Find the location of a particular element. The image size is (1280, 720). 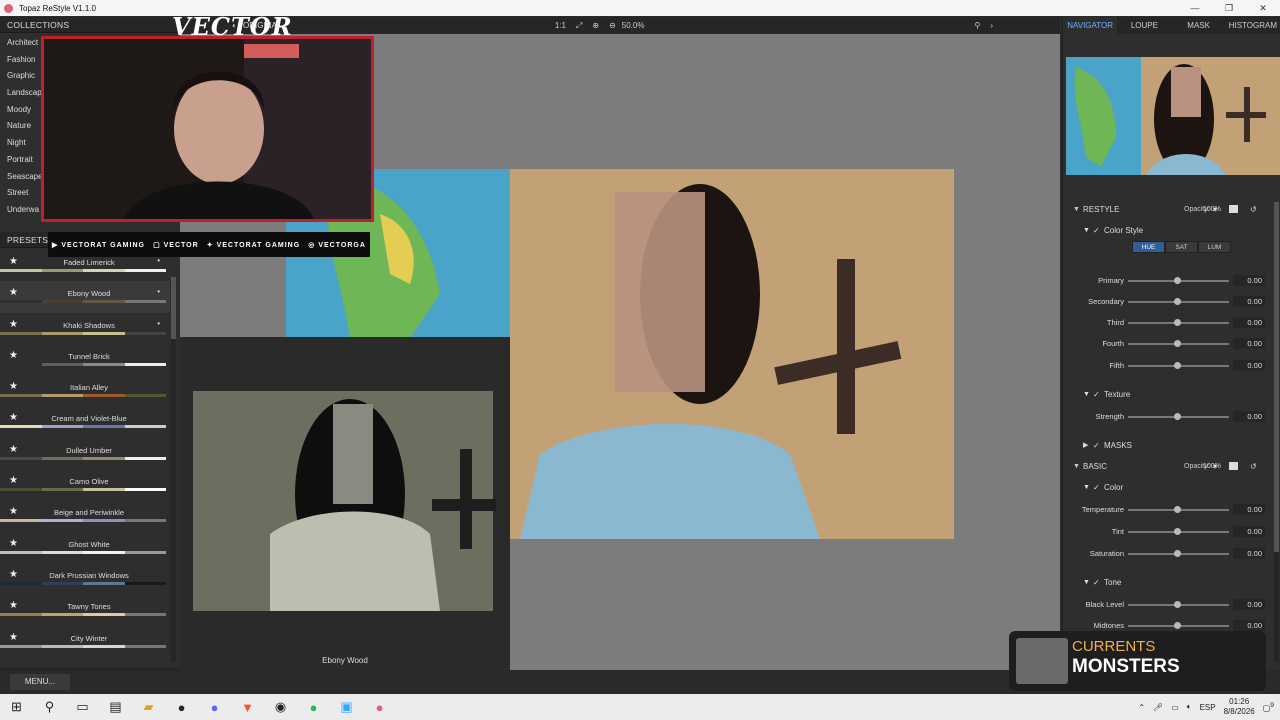

topaz-icon: ● is located at coordinates (379, 707).